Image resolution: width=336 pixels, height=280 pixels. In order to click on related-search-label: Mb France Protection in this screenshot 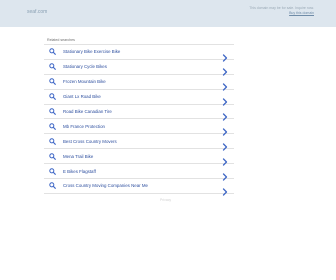, I will do `click(84, 126)`.